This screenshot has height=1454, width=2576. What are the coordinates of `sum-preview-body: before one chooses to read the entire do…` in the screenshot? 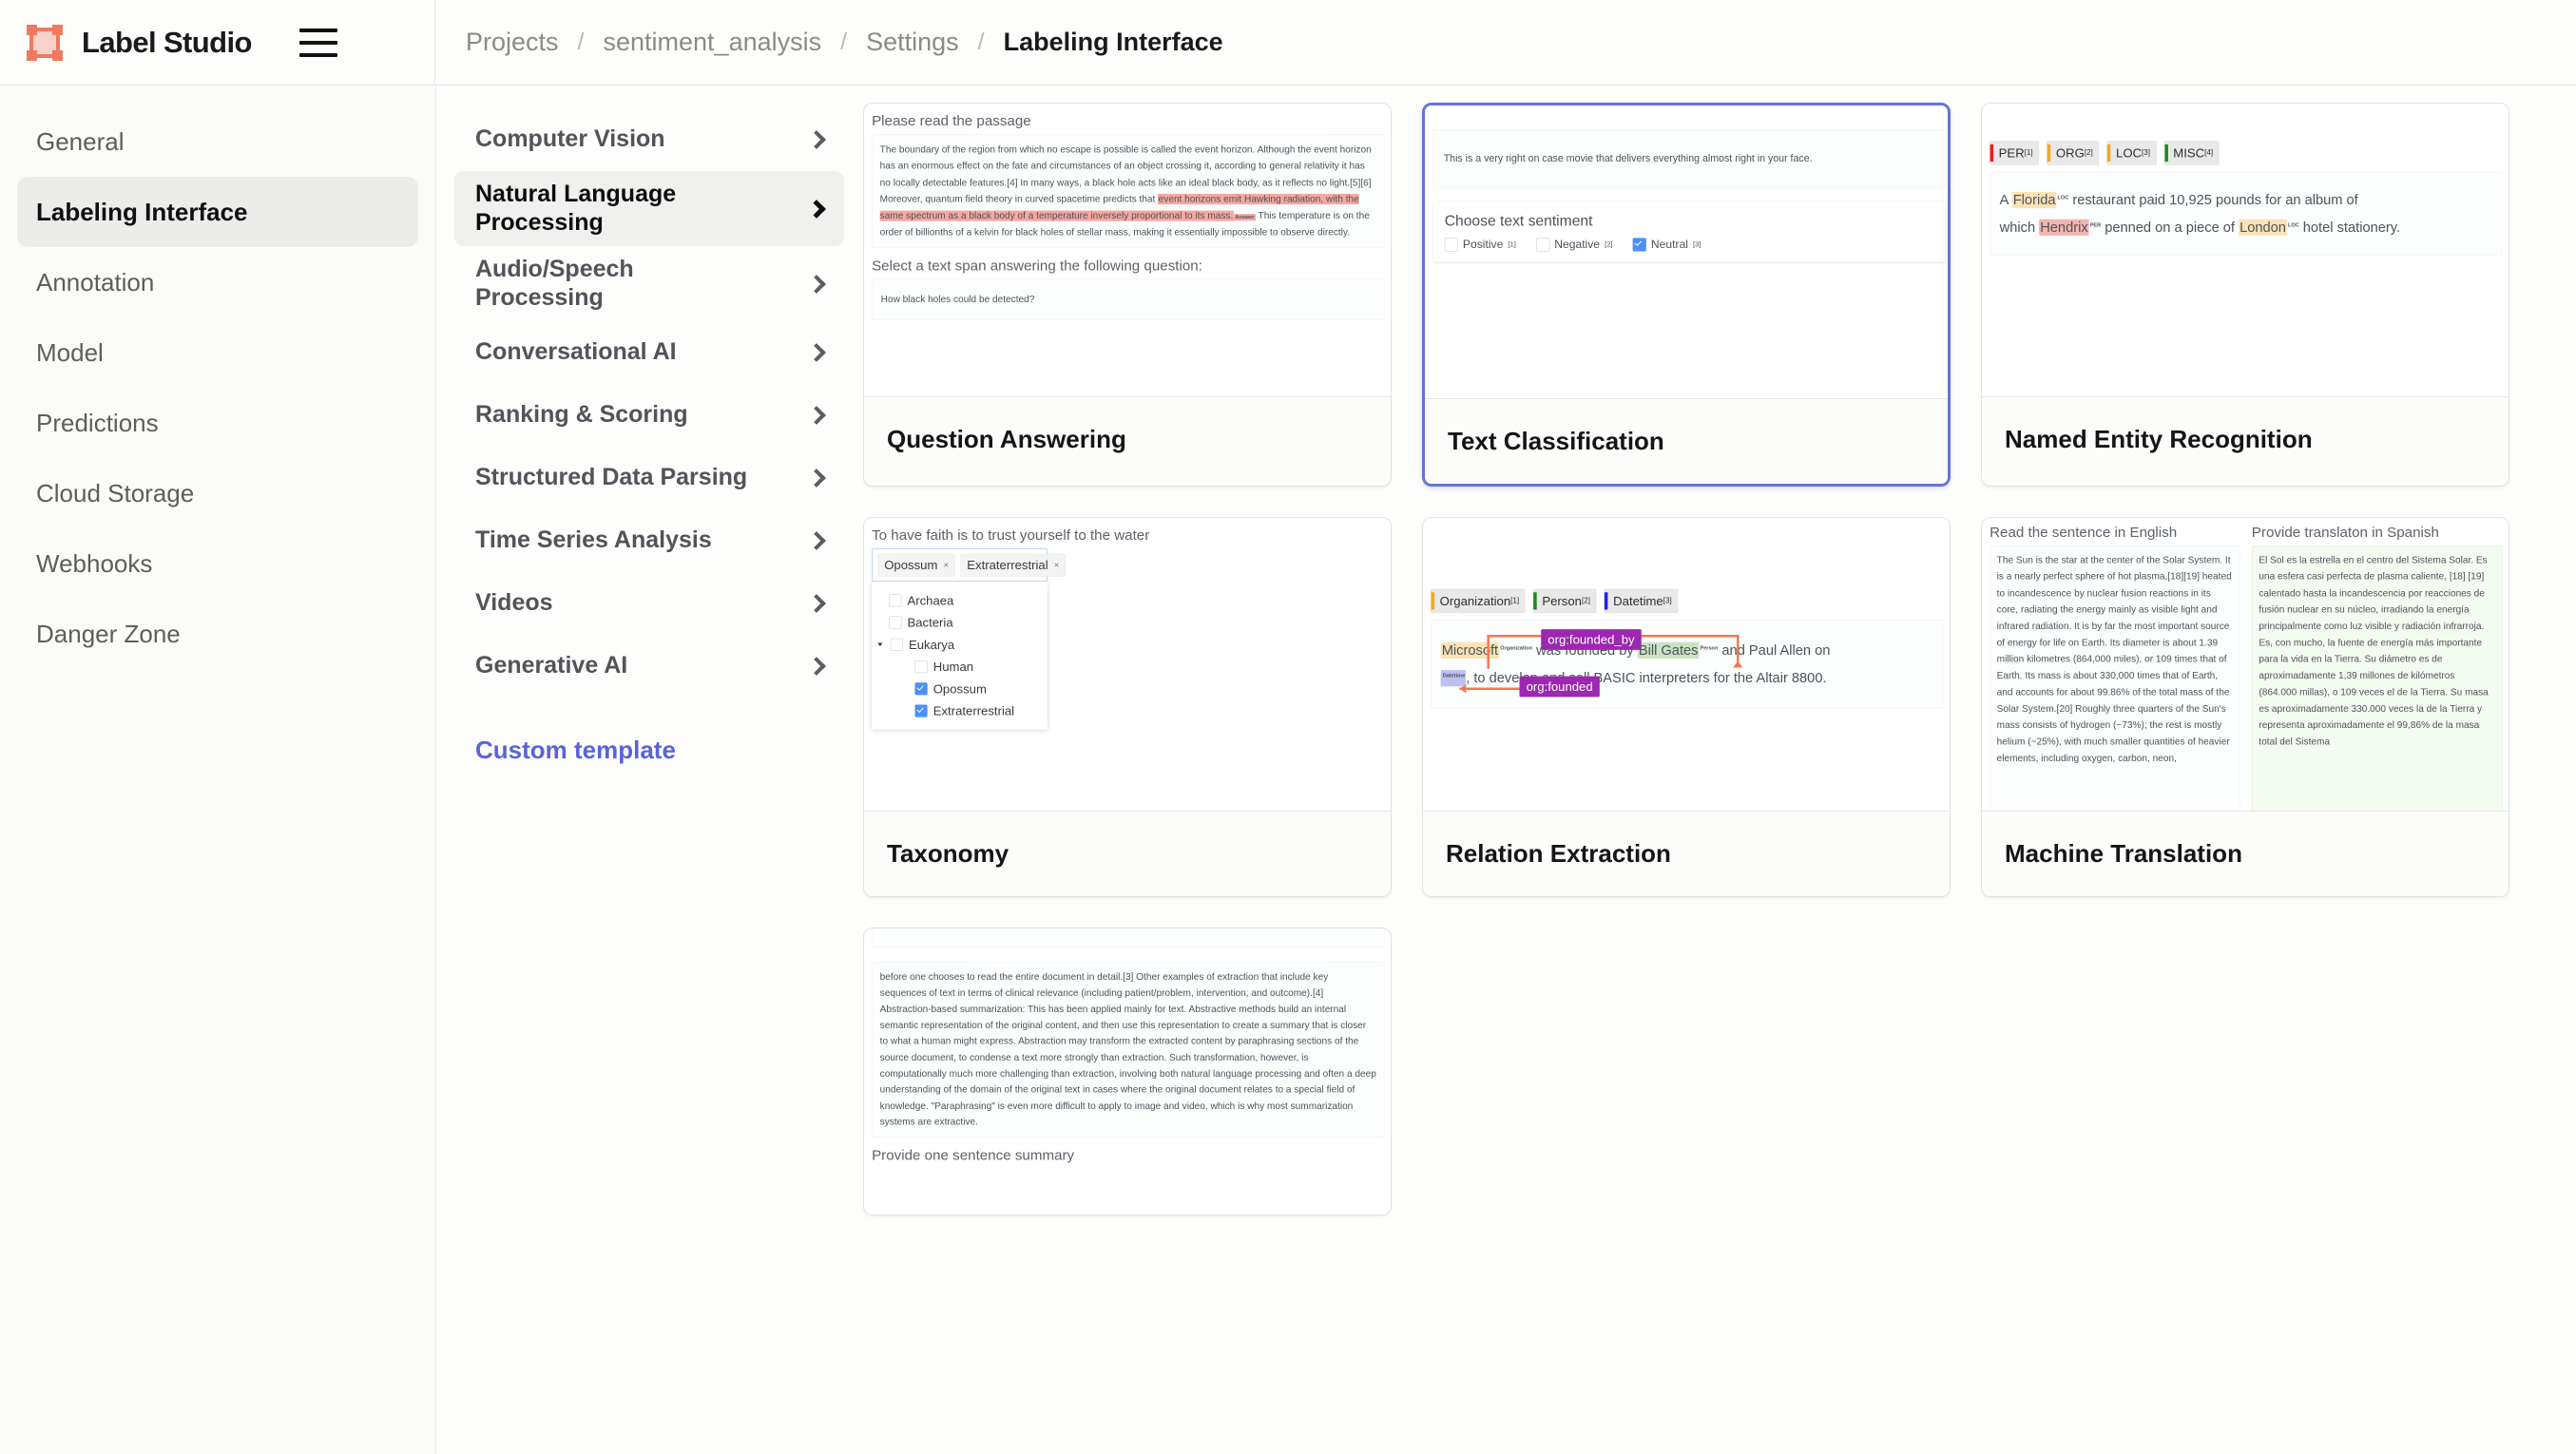 It's located at (1128, 1052).